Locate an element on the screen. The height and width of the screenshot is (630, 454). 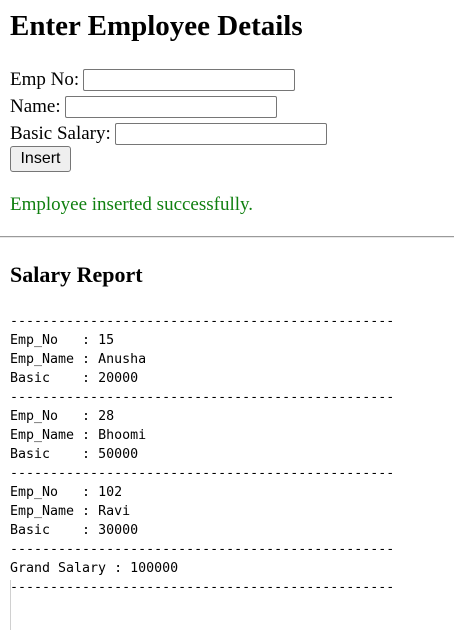
salary-row: Basic Salary: is located at coordinates (168, 133).